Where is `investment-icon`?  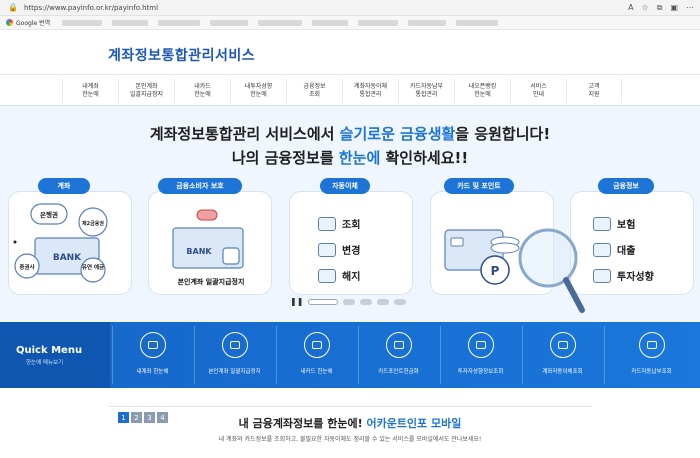
investment-icon is located at coordinates (602, 275).